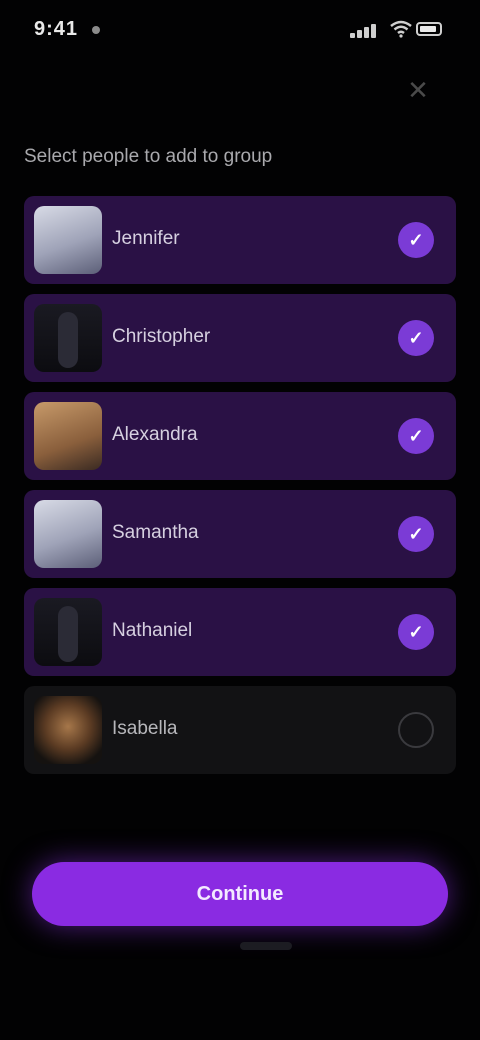  I want to click on status-bar: 9:41, so click(240, 30).